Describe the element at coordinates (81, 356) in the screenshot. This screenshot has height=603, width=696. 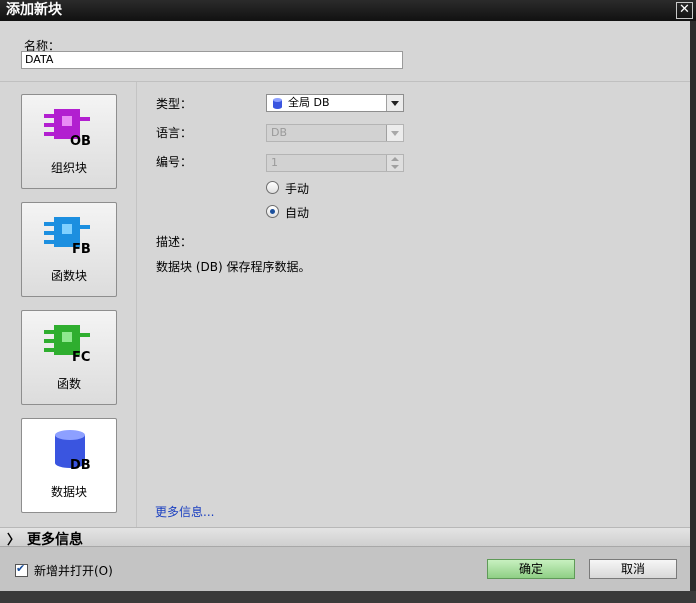
I see `fc-badge: FC` at that location.